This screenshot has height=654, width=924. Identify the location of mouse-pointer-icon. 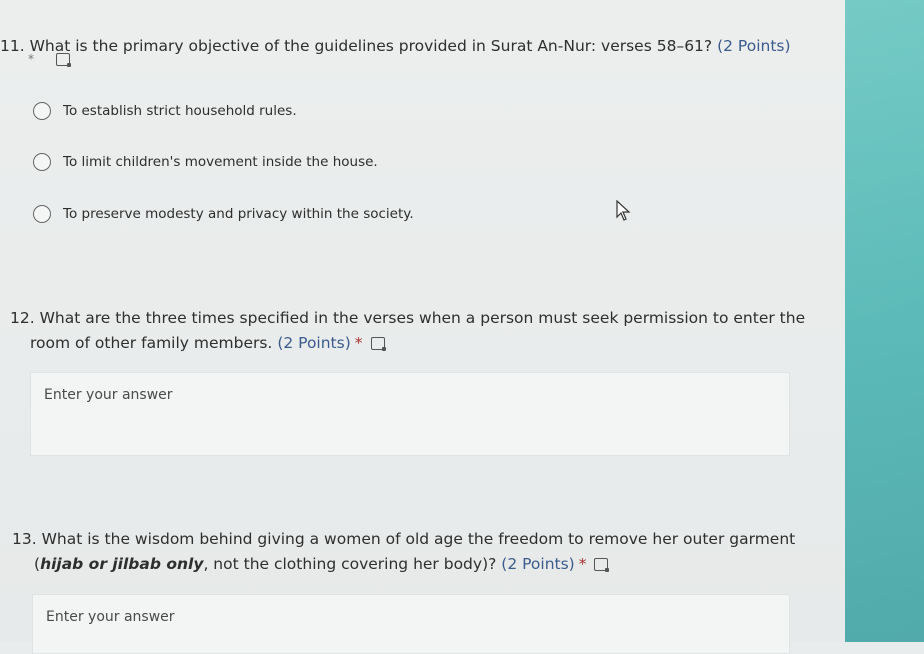
(623, 210).